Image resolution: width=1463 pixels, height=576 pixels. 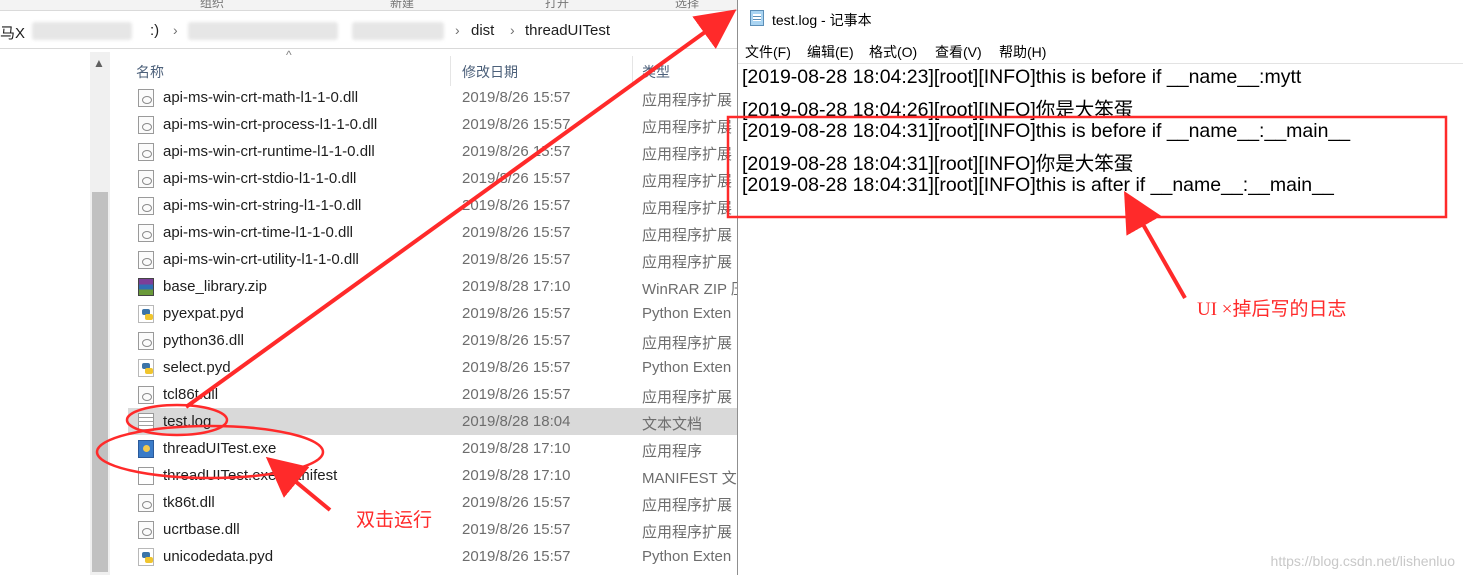 I want to click on breadcrumb-current-folder: threadUITest, so click(x=567, y=30).